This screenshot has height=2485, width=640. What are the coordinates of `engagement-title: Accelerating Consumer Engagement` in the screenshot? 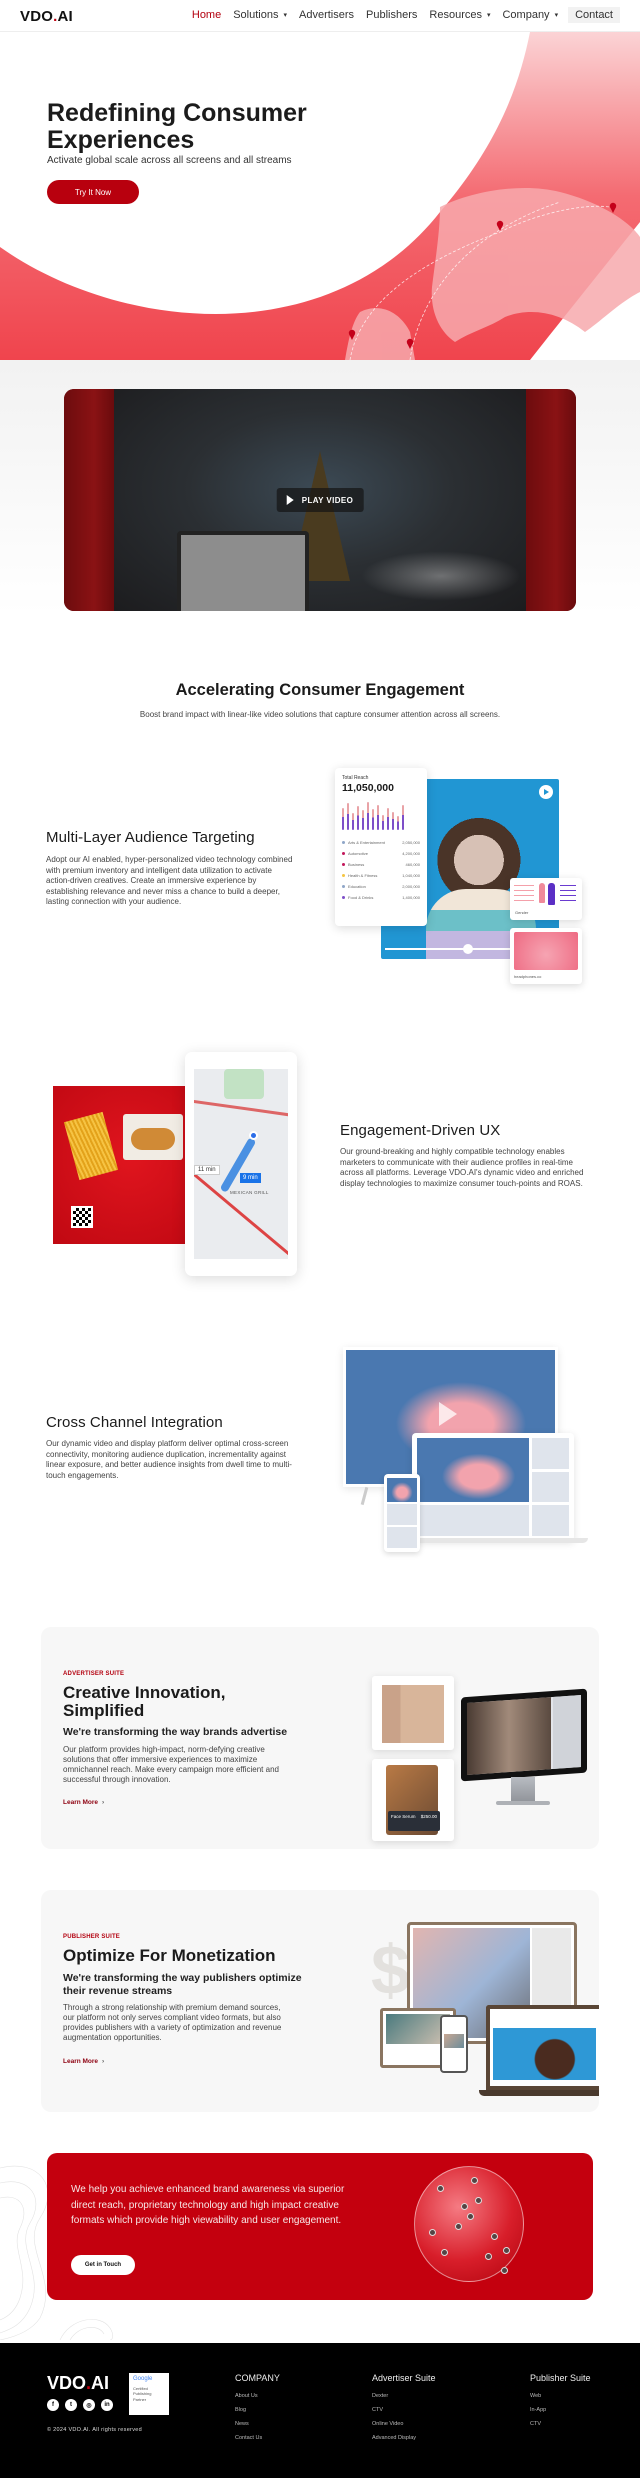 It's located at (320, 690).